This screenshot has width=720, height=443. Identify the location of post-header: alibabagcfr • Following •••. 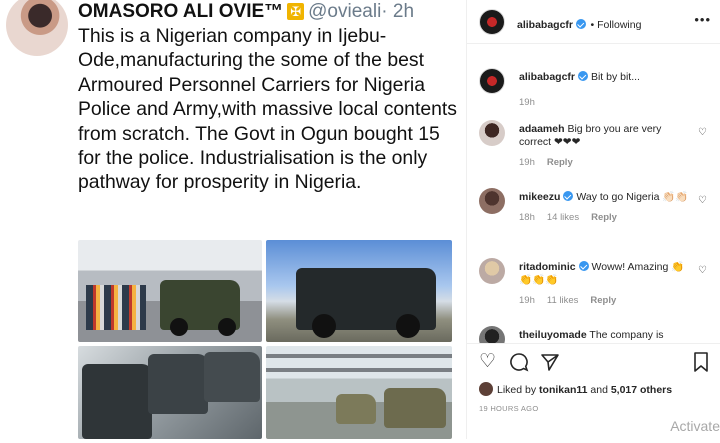
(593, 22).